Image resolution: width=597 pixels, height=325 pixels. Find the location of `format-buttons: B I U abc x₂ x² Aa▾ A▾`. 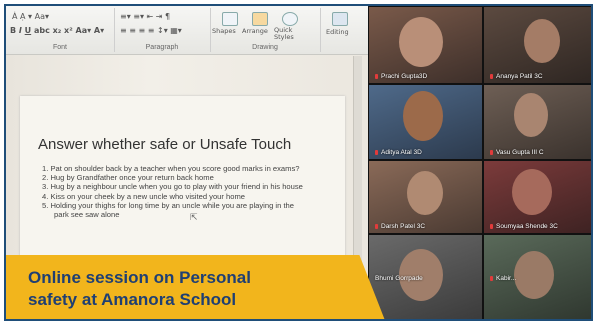

format-buttons: B I U abc x₂ x² Aa▾ A▾ is located at coordinates (57, 30).